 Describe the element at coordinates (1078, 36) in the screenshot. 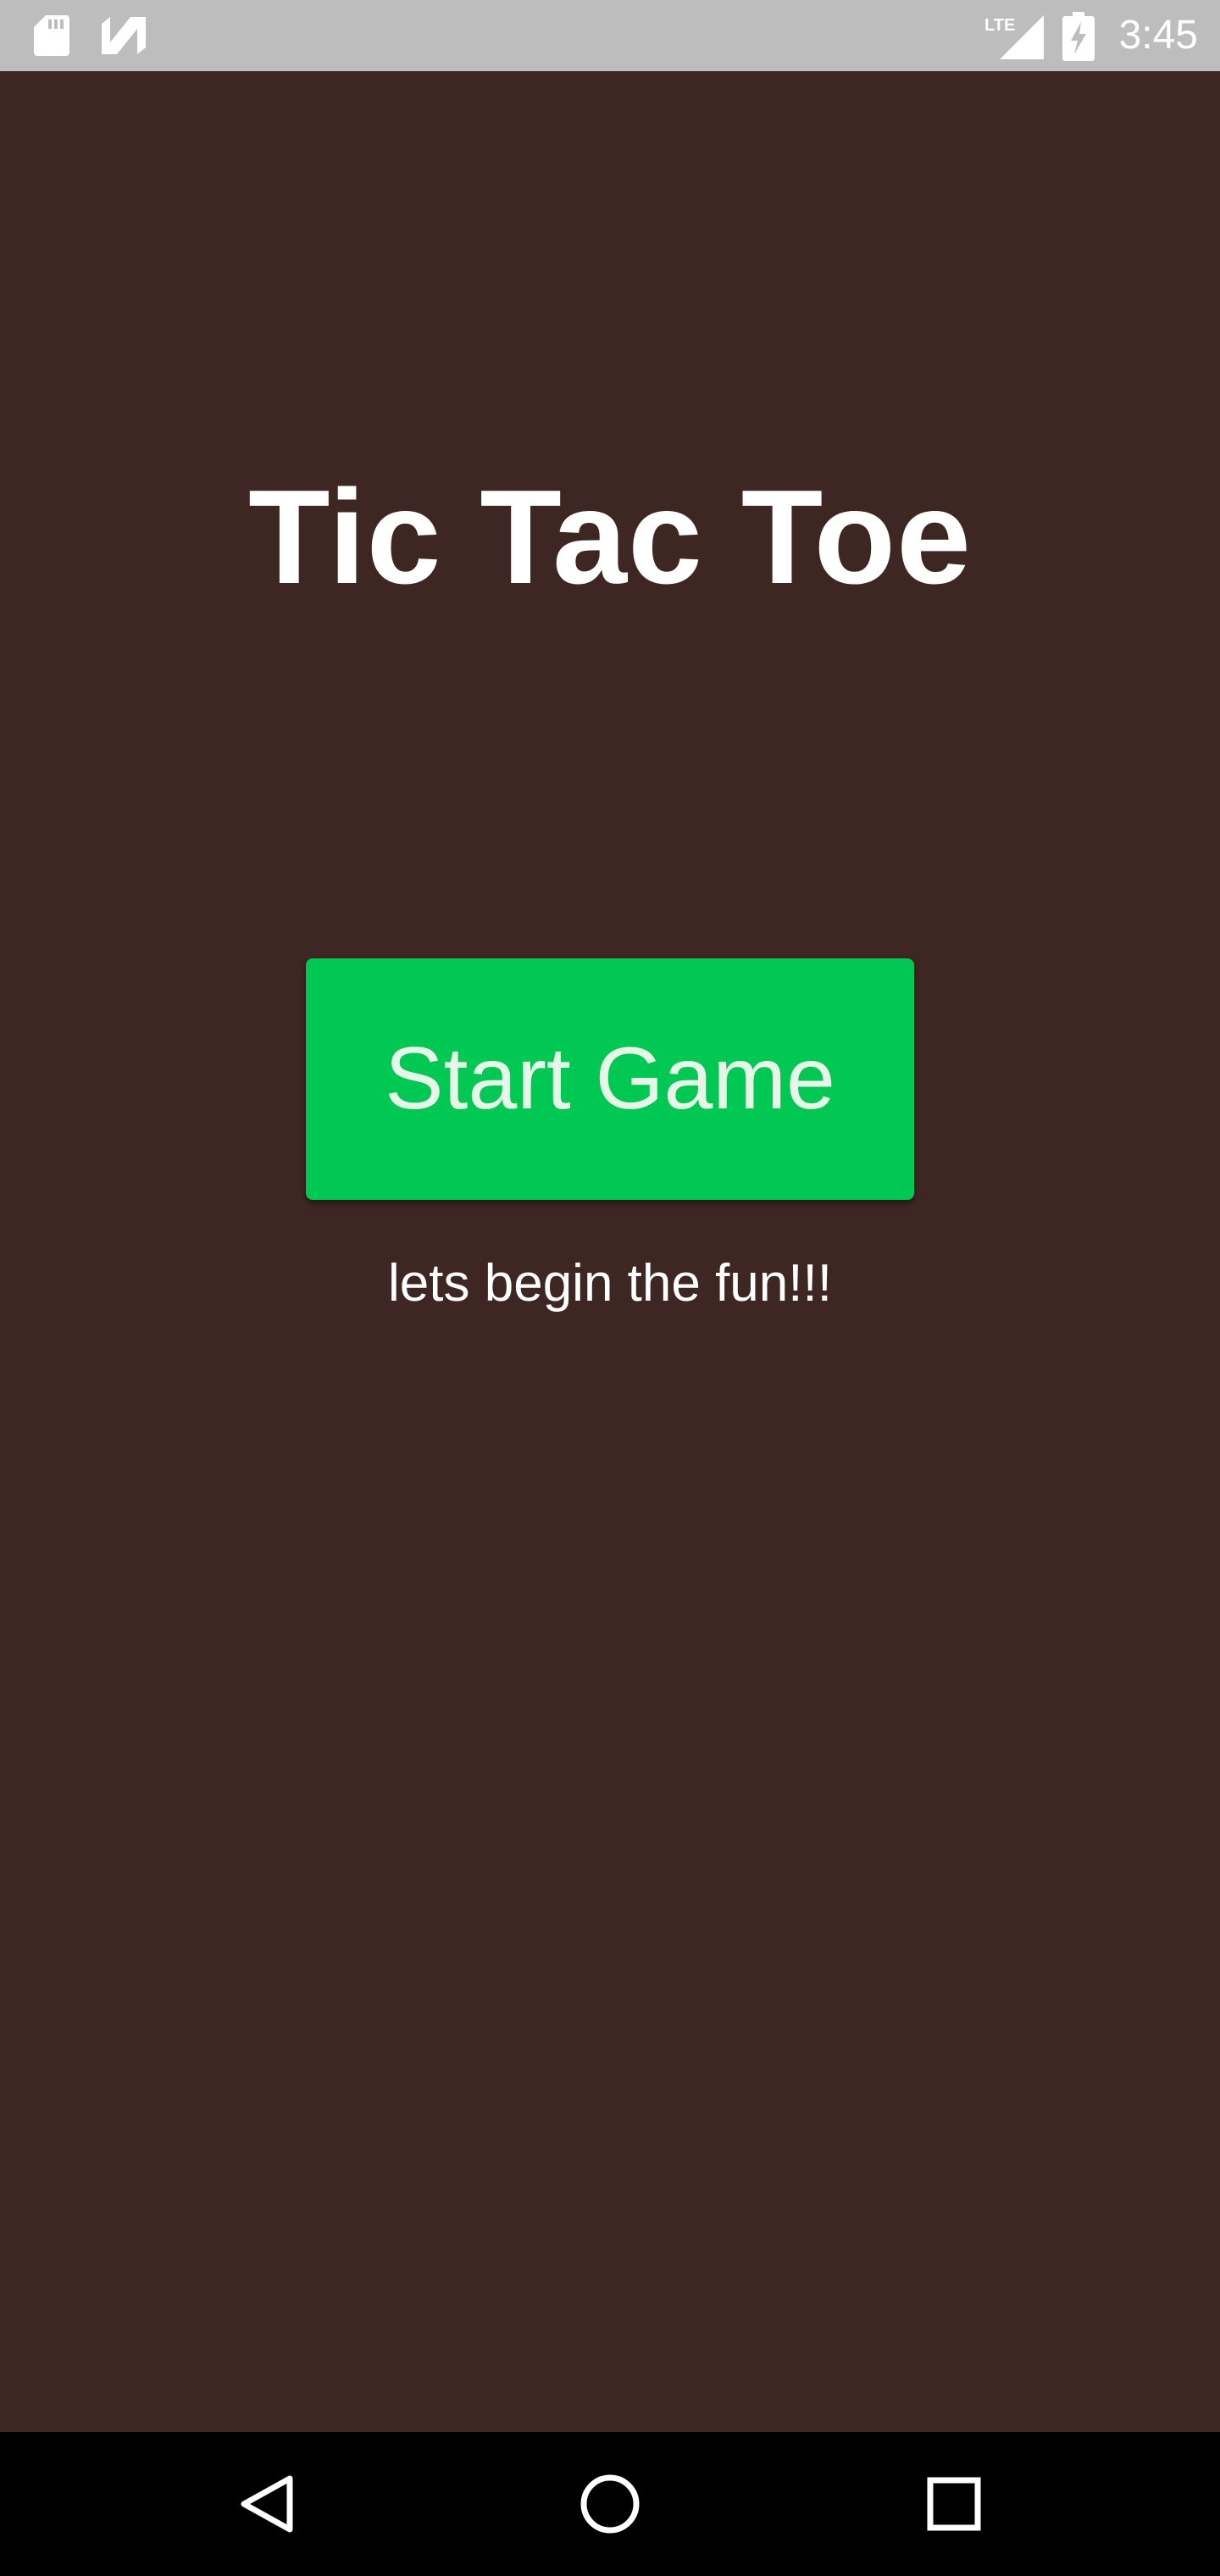

I see `battery-charging-icon` at that location.